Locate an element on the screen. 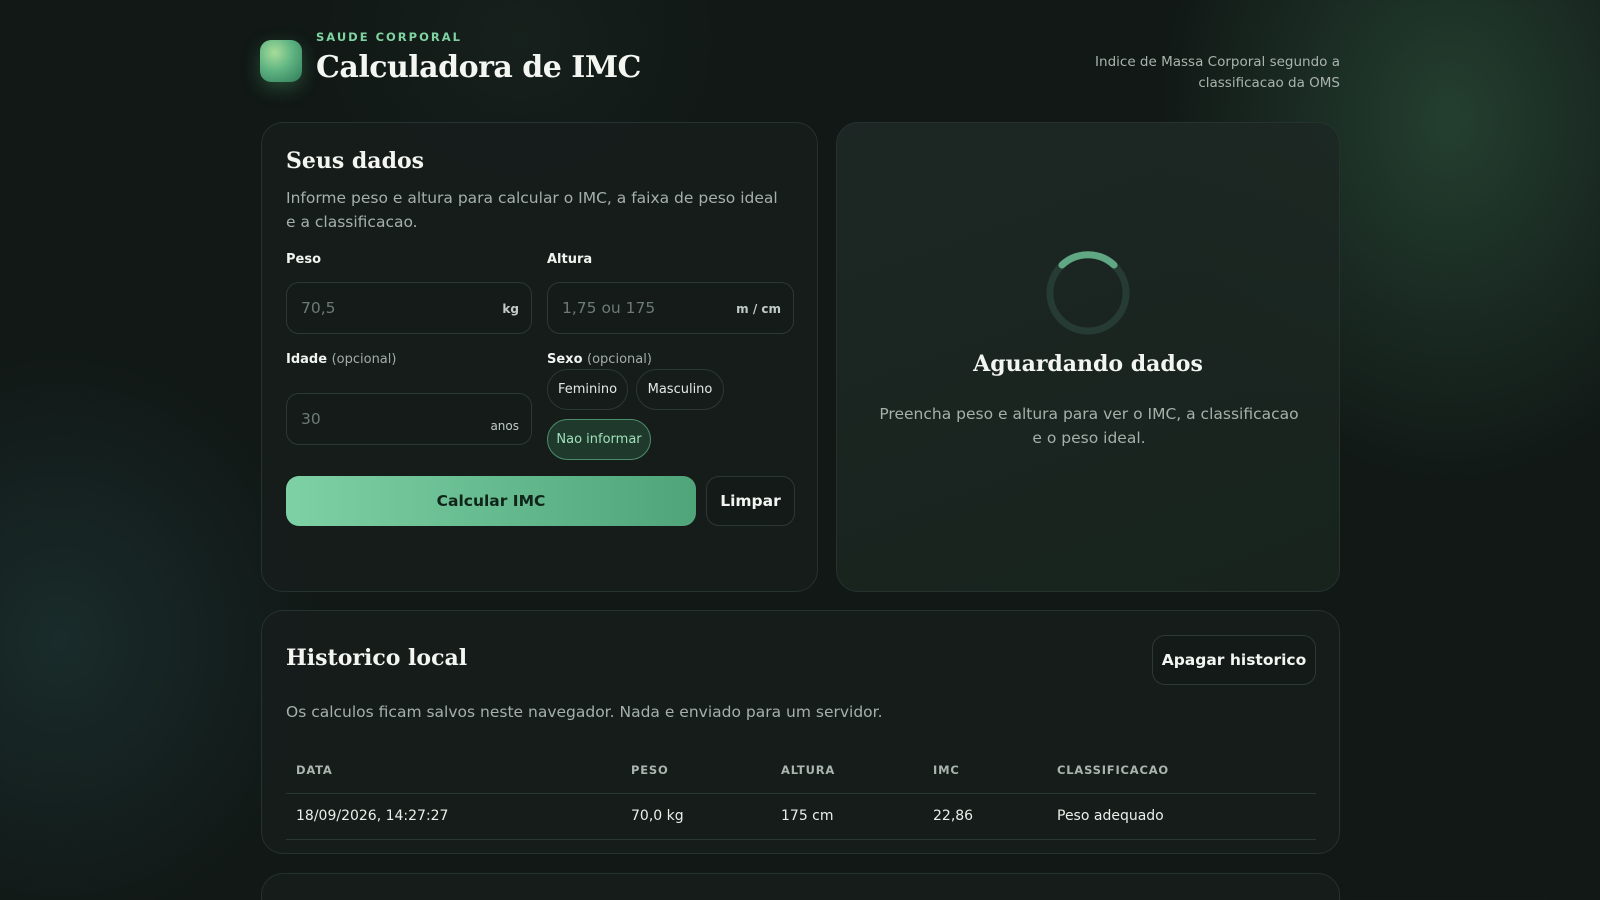 The width and height of the screenshot is (1600, 900). idade-label-text: Idade is located at coordinates (307, 359).